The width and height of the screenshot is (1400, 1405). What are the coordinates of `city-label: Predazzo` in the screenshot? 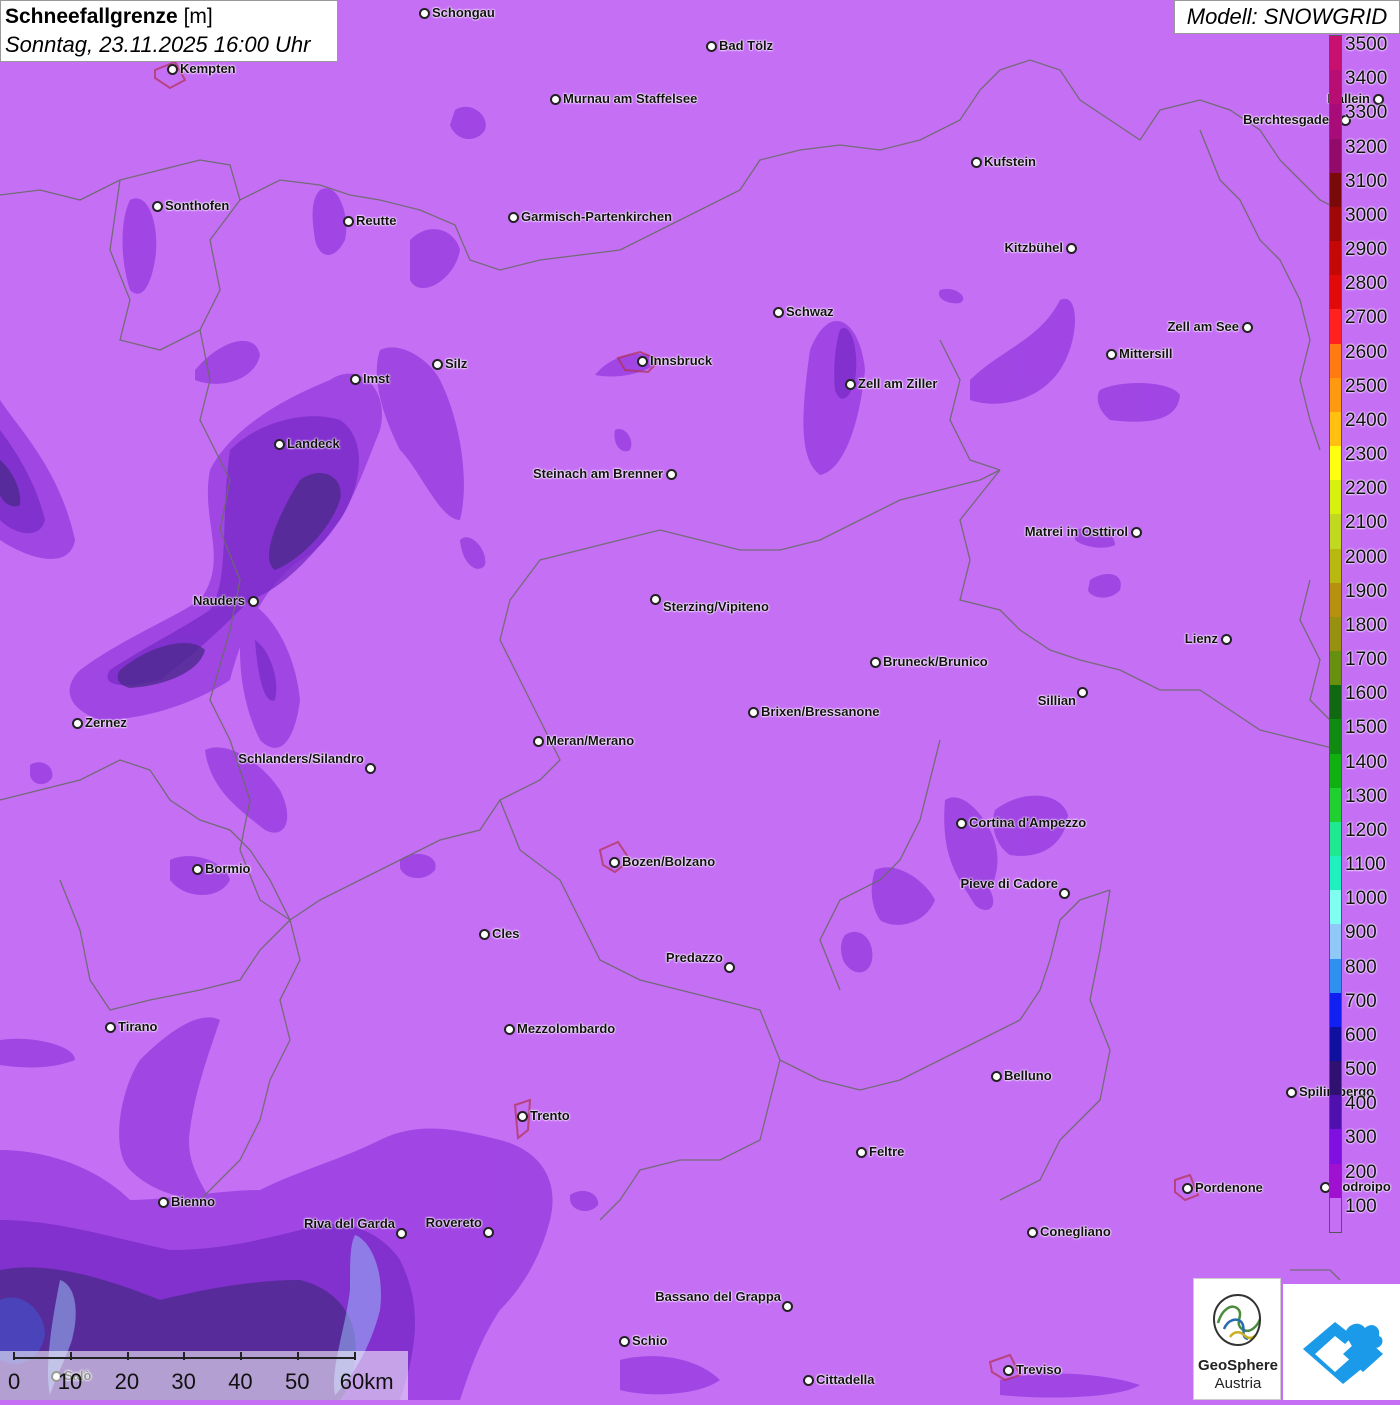 It's located at (694, 957).